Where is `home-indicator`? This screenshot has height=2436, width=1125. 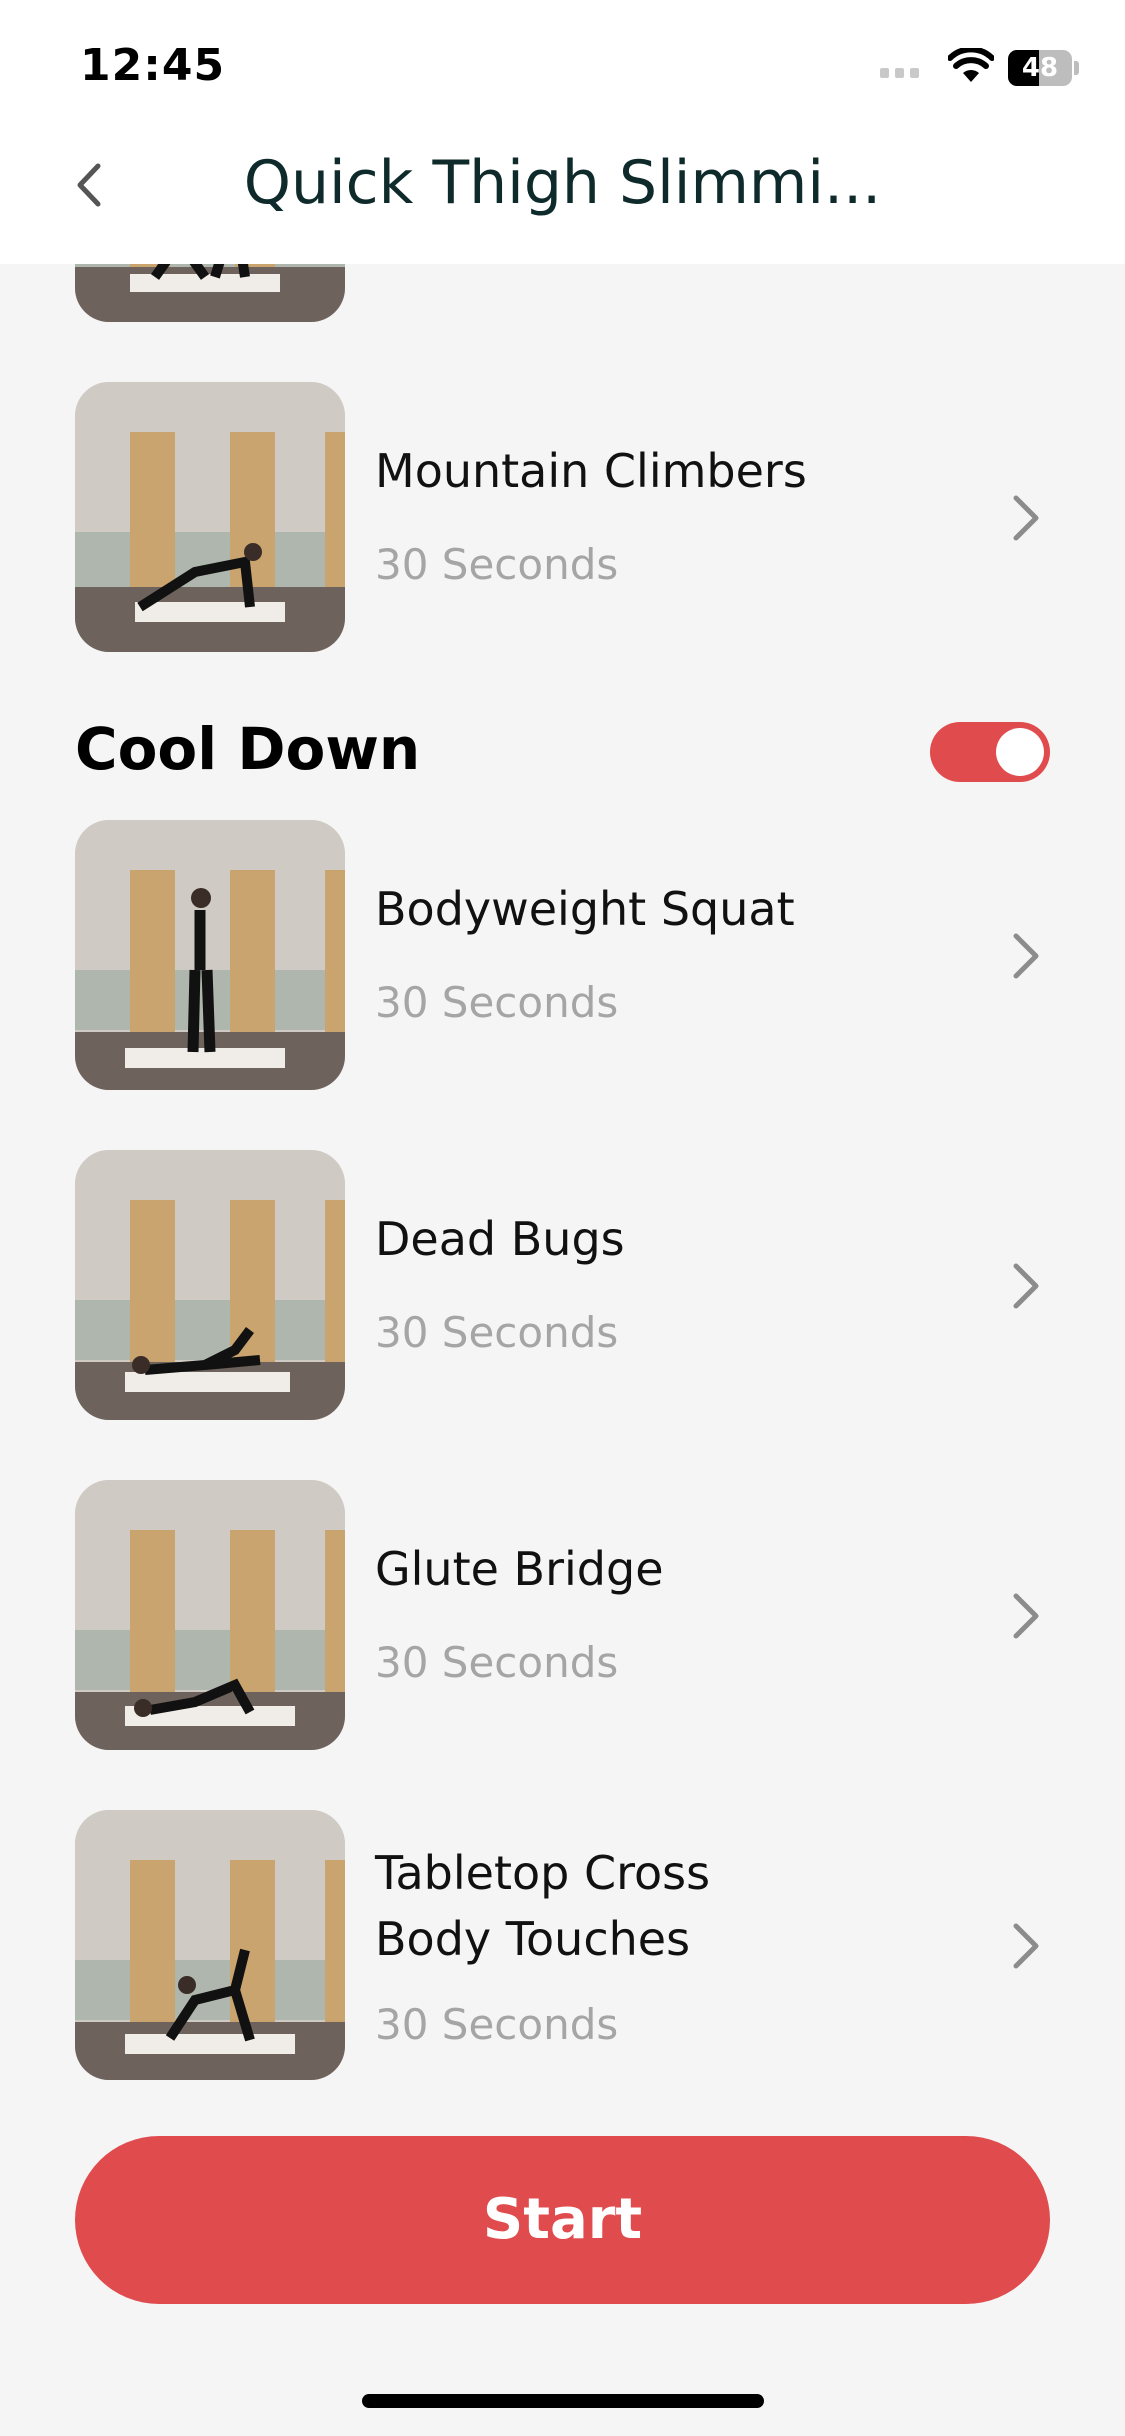
home-indicator is located at coordinates (563, 2401).